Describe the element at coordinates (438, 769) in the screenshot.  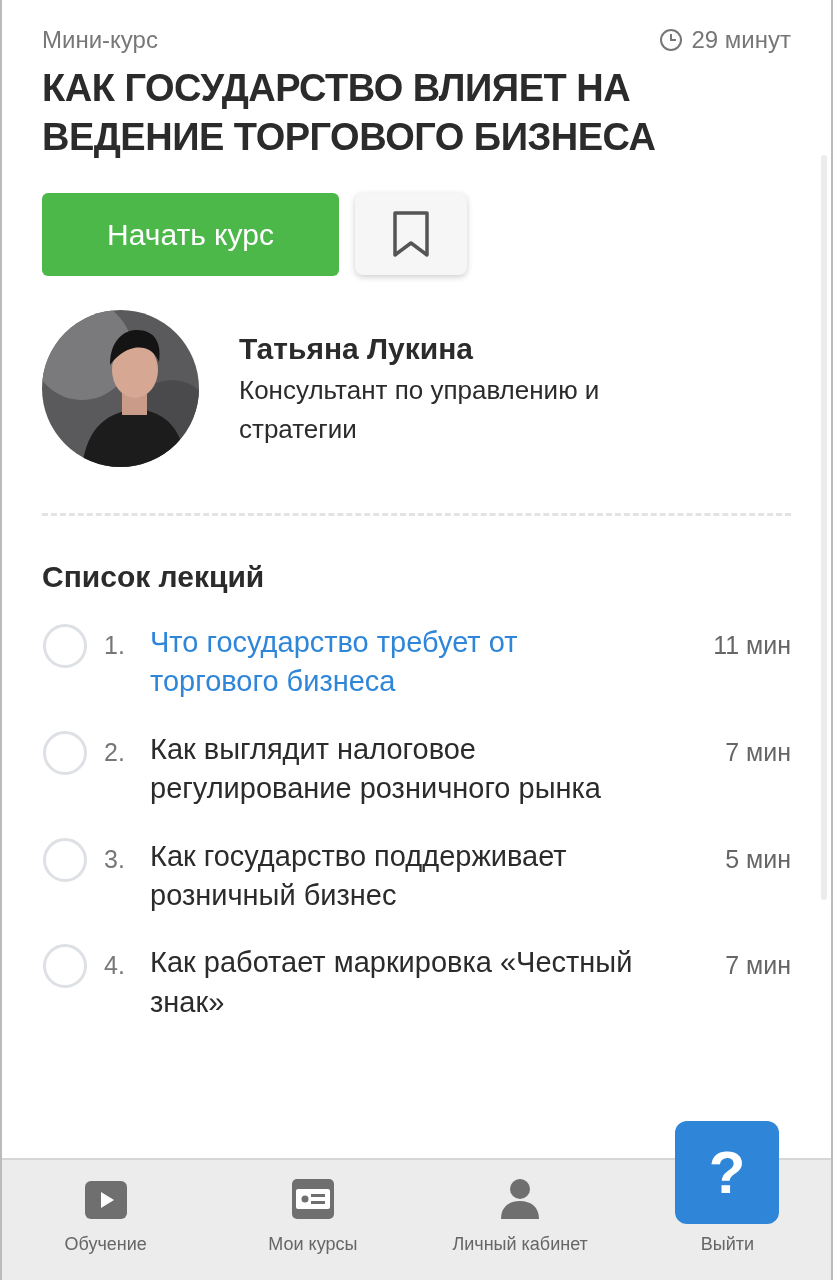
I see `lecture-link: Как выглядит налоговое регулирование розничного рынка` at that location.